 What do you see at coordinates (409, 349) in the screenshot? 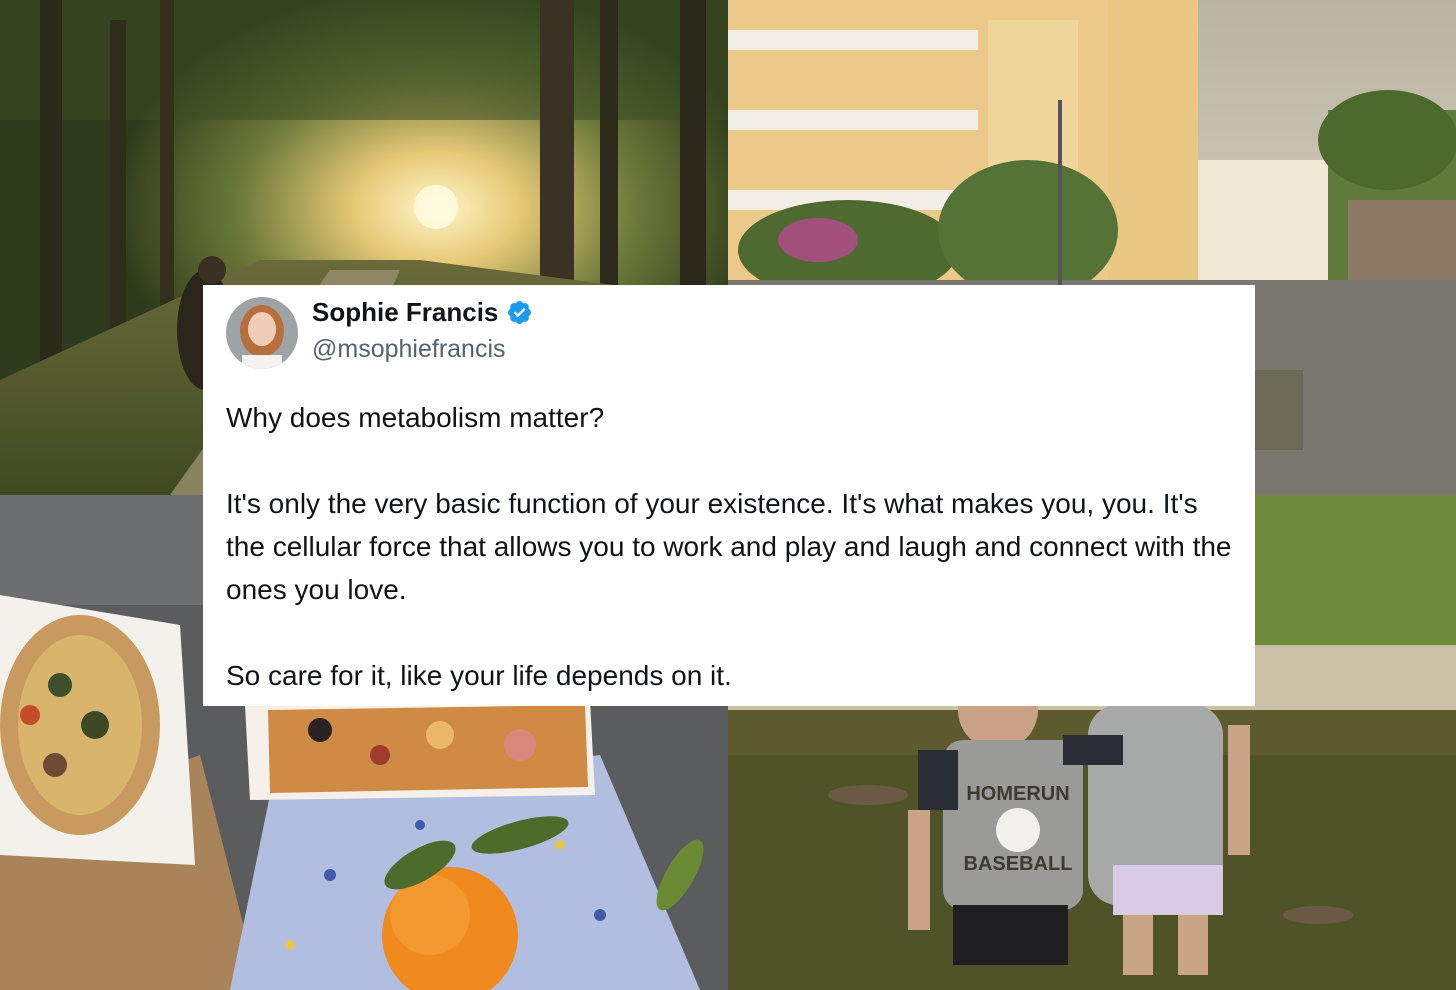
I see `handle: @msophiefrancis` at bounding box center [409, 349].